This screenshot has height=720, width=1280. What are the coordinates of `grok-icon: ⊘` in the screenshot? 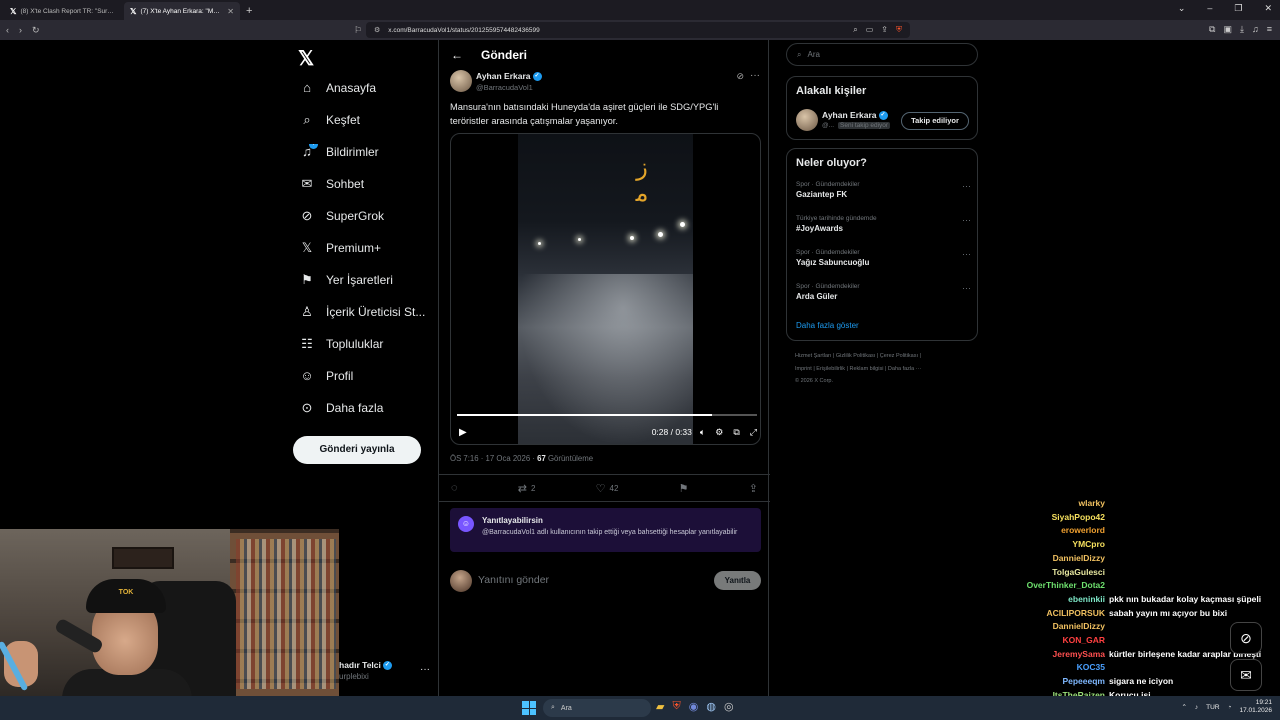 It's located at (740, 76).